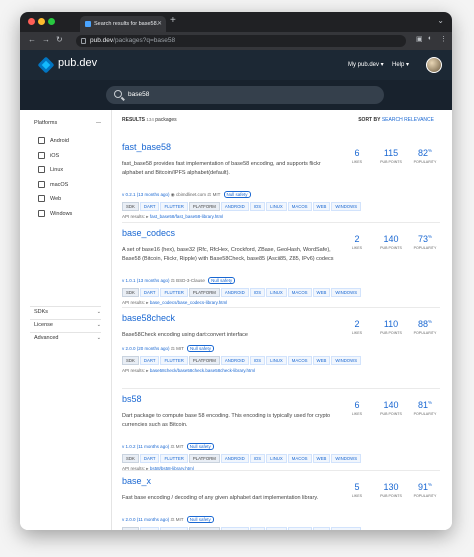 The width and height of the screenshot is (474, 557). I want to click on chevron-up-icon: —, so click(98, 123).